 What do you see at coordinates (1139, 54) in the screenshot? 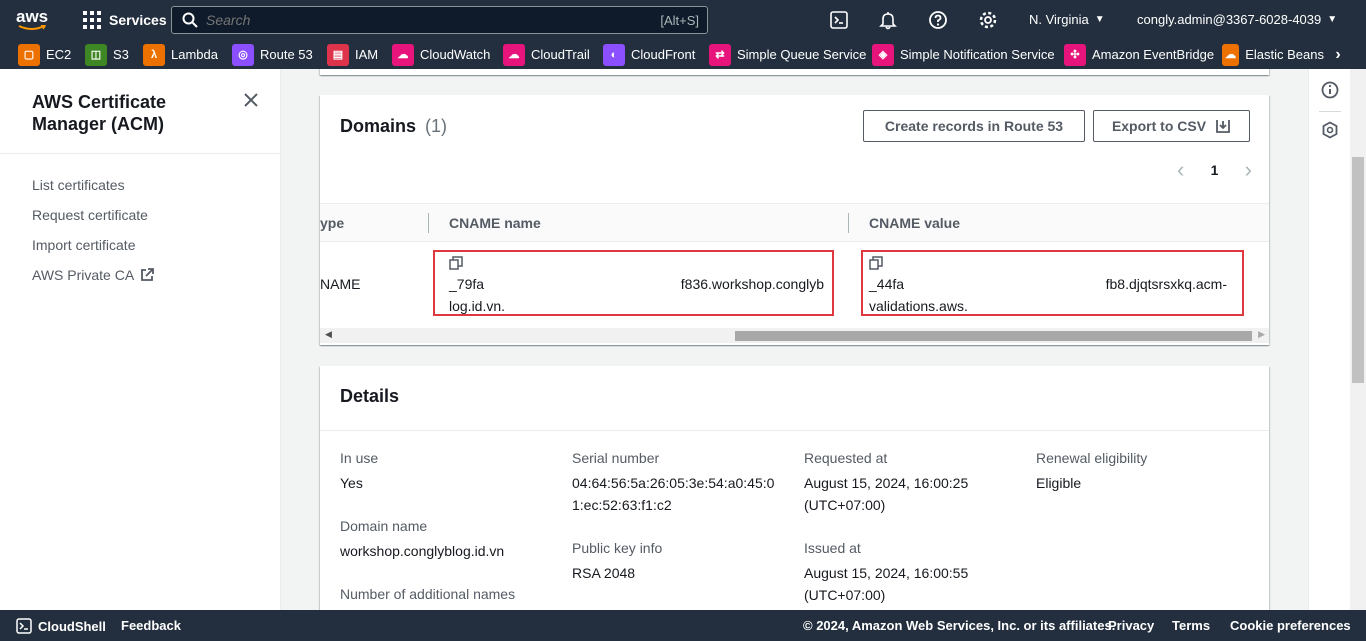
I see `favorite-eventbridge: ✣ Amazon EventBridge` at bounding box center [1139, 54].